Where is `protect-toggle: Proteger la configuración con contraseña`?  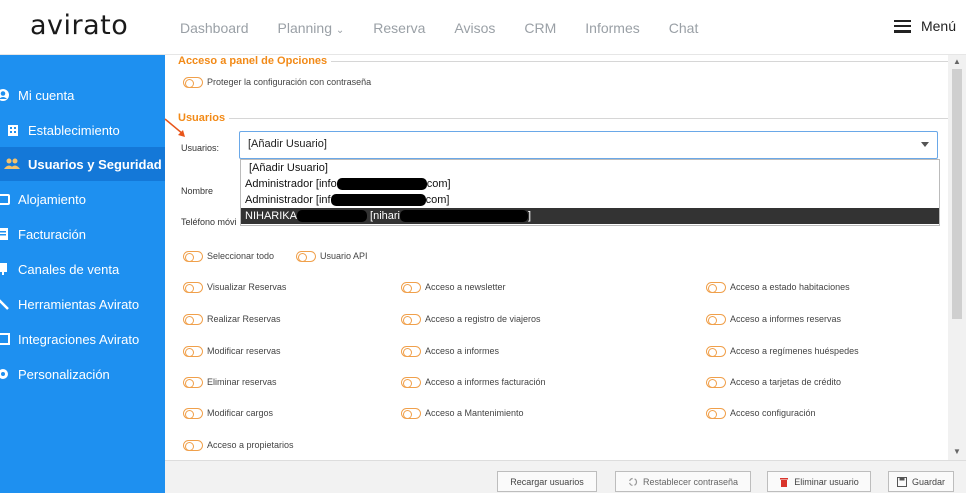
protect-toggle: Proteger la configuración con contraseña is located at coordinates (277, 83).